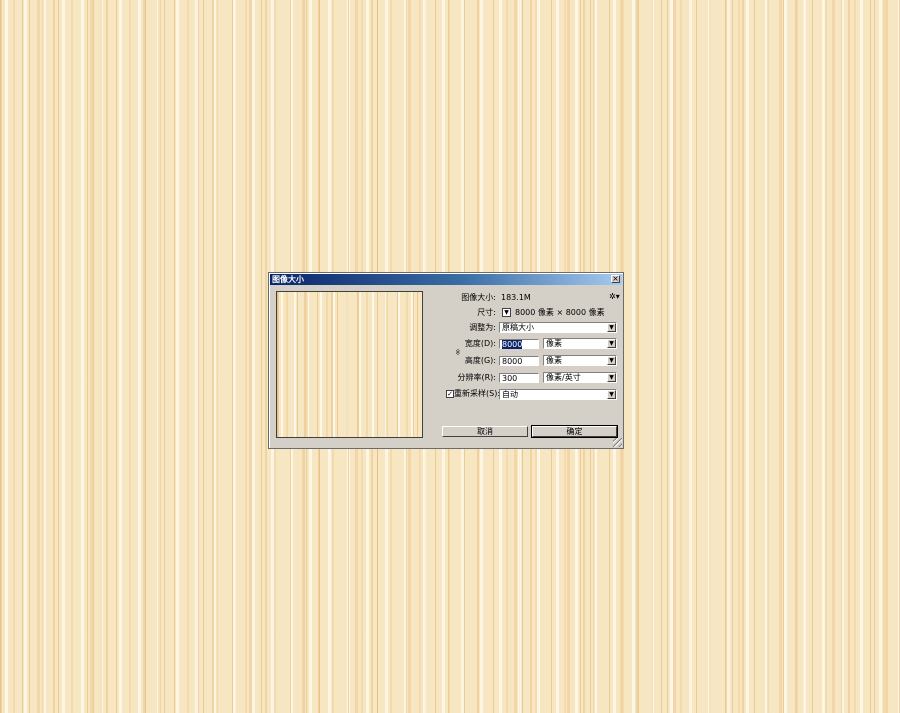 The height and width of the screenshot is (713, 900). What do you see at coordinates (512, 344) in the screenshot?
I see `width-value: 8000` at bounding box center [512, 344].